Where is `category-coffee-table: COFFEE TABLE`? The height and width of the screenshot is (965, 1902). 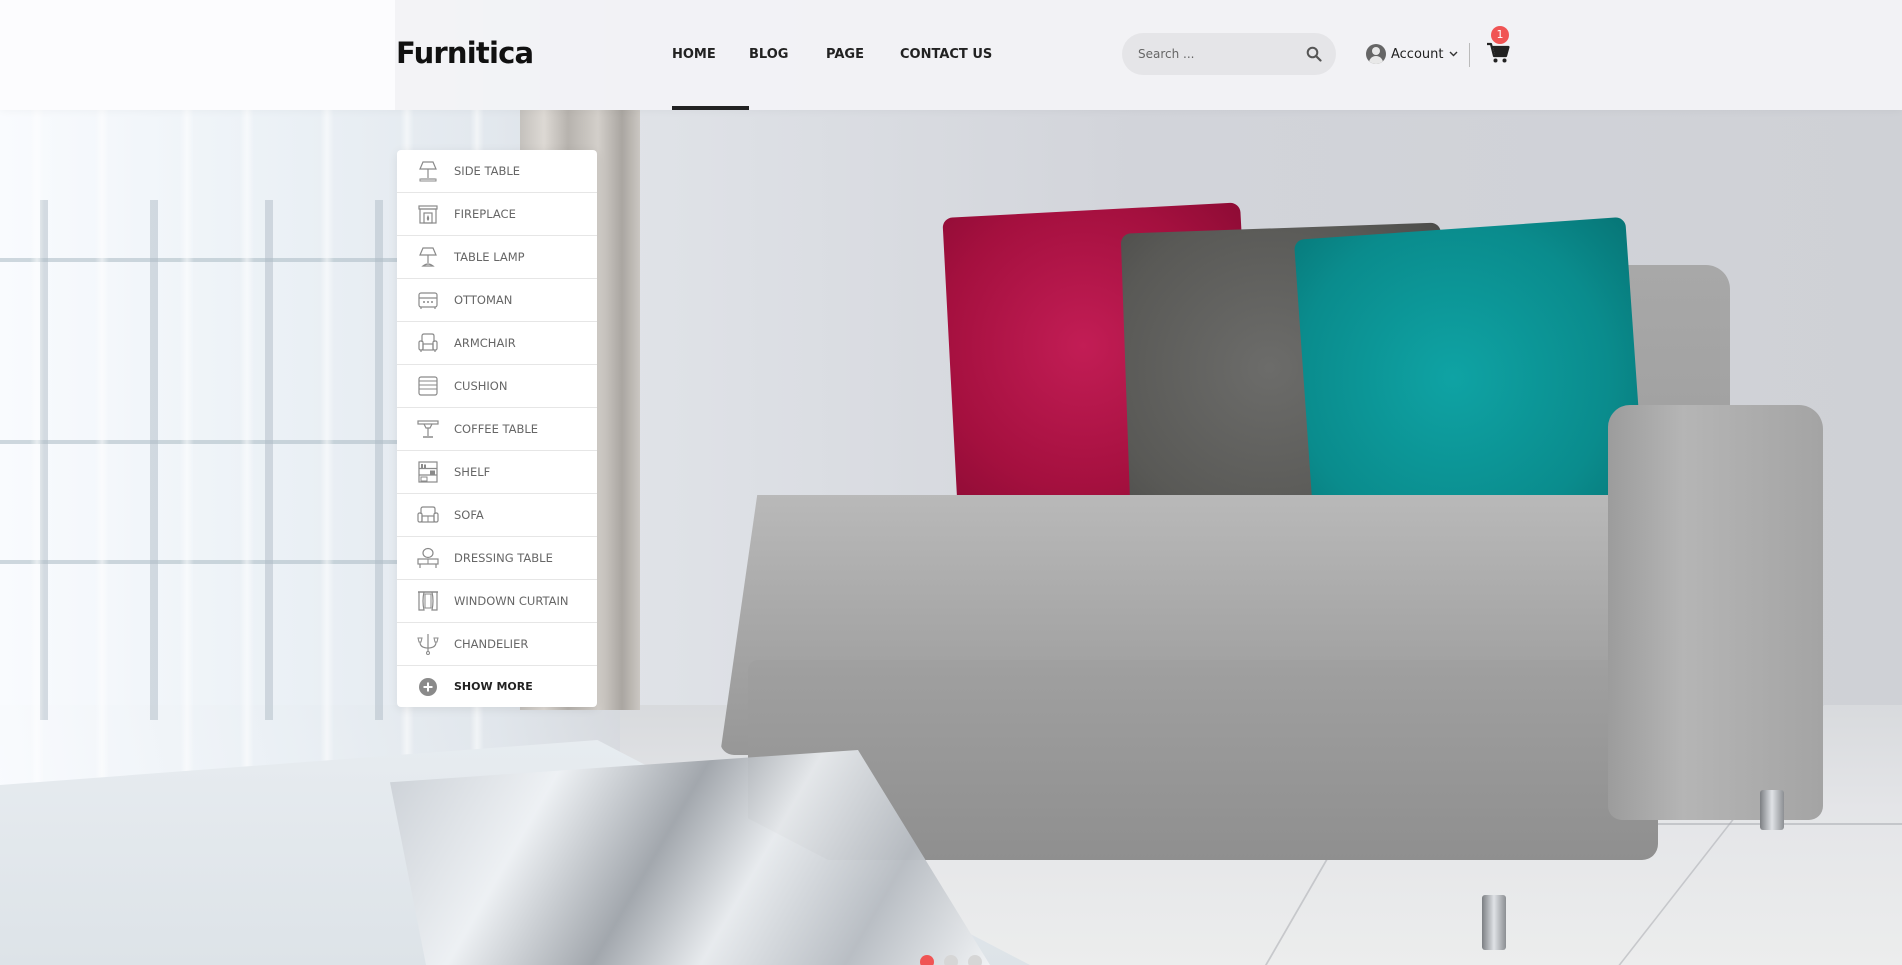 category-coffee-table: COFFEE TABLE is located at coordinates (497, 429).